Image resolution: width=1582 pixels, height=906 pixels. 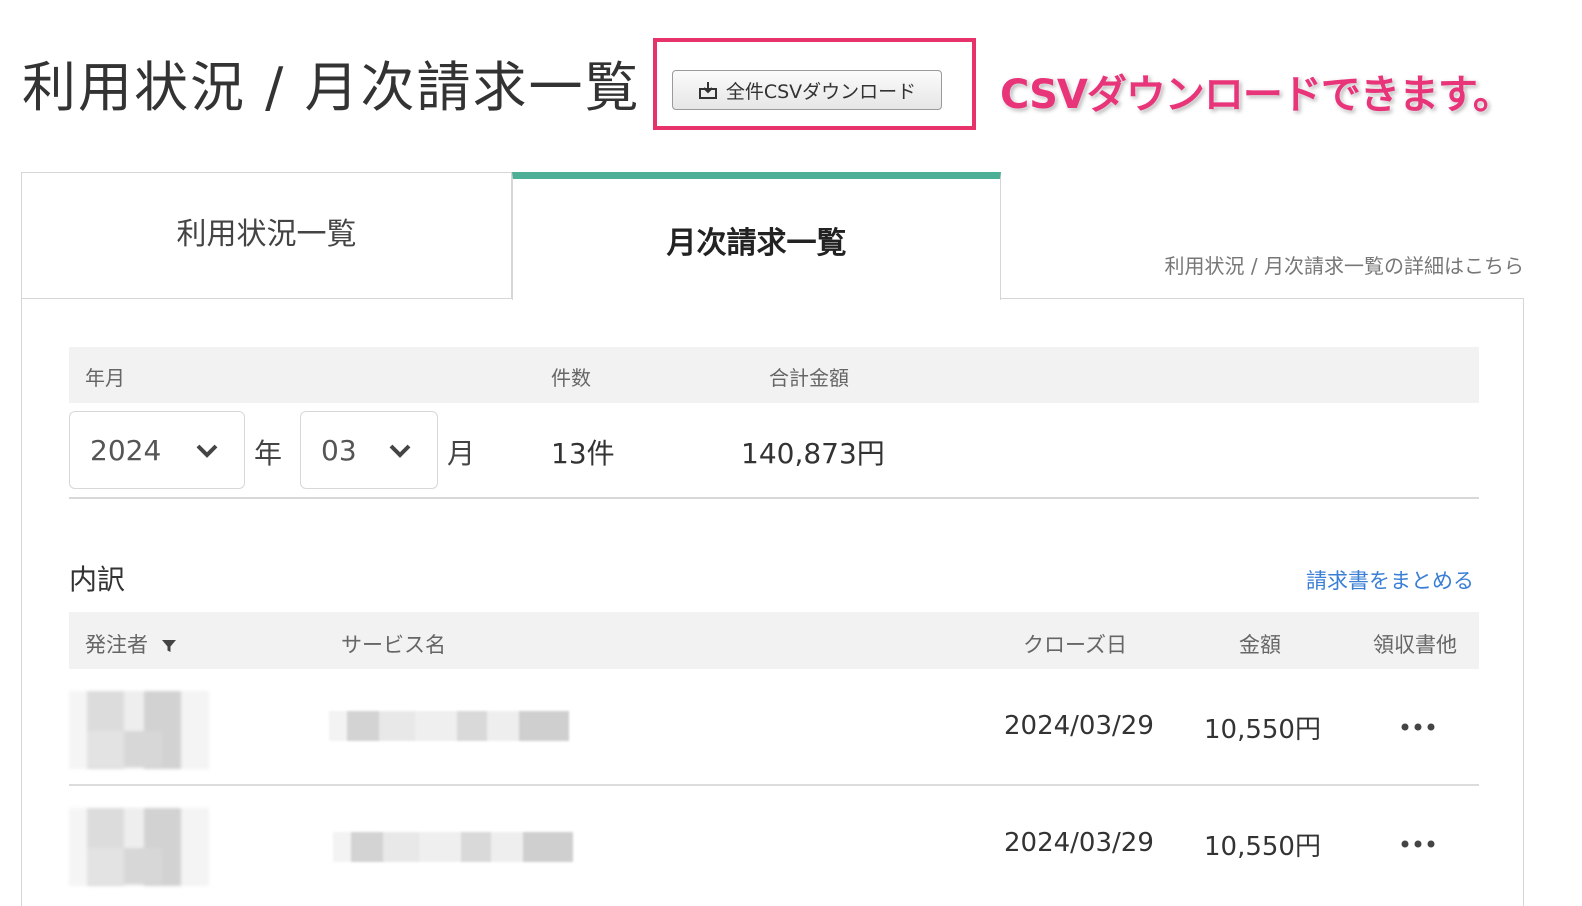 I want to click on breakdown-title: 内訳, so click(x=97, y=579).